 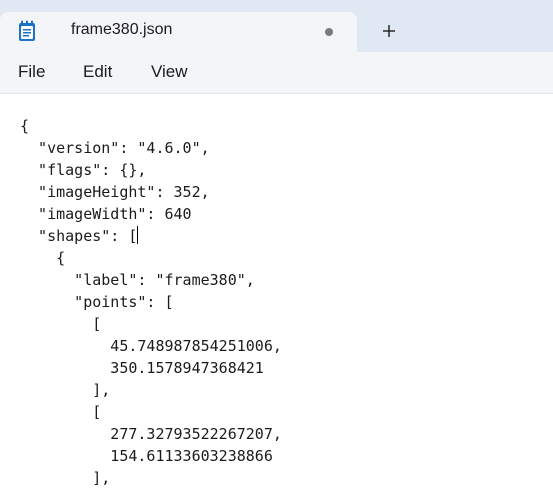 What do you see at coordinates (151, 170) in the screenshot?
I see `editor-line: "flags": {},` at bounding box center [151, 170].